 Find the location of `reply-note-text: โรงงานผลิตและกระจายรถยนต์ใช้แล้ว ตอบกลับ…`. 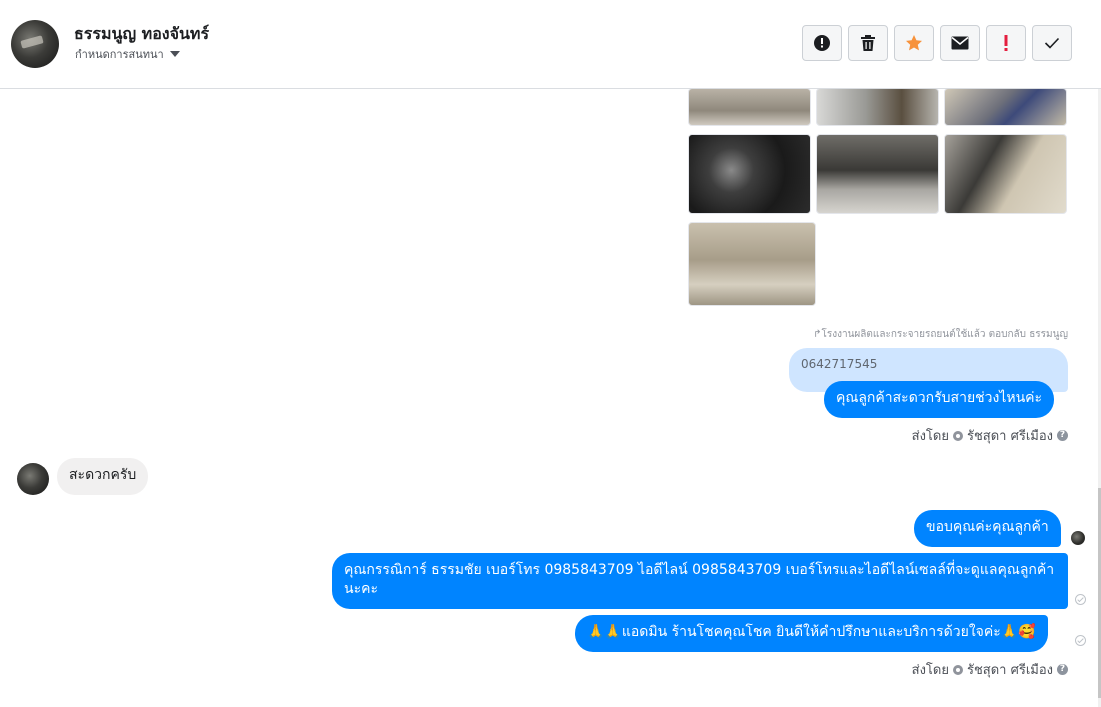

reply-note-text: โรงงานผลิตและกระจายรถยนต์ใช้แล้ว ตอบกลับ… is located at coordinates (944, 334).